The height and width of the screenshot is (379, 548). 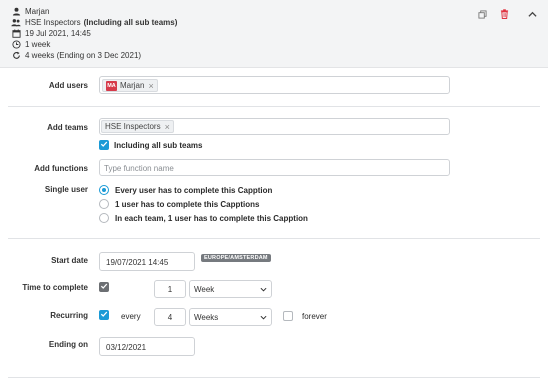 I want to click on radio-one-per-team, so click(x=104, y=218).